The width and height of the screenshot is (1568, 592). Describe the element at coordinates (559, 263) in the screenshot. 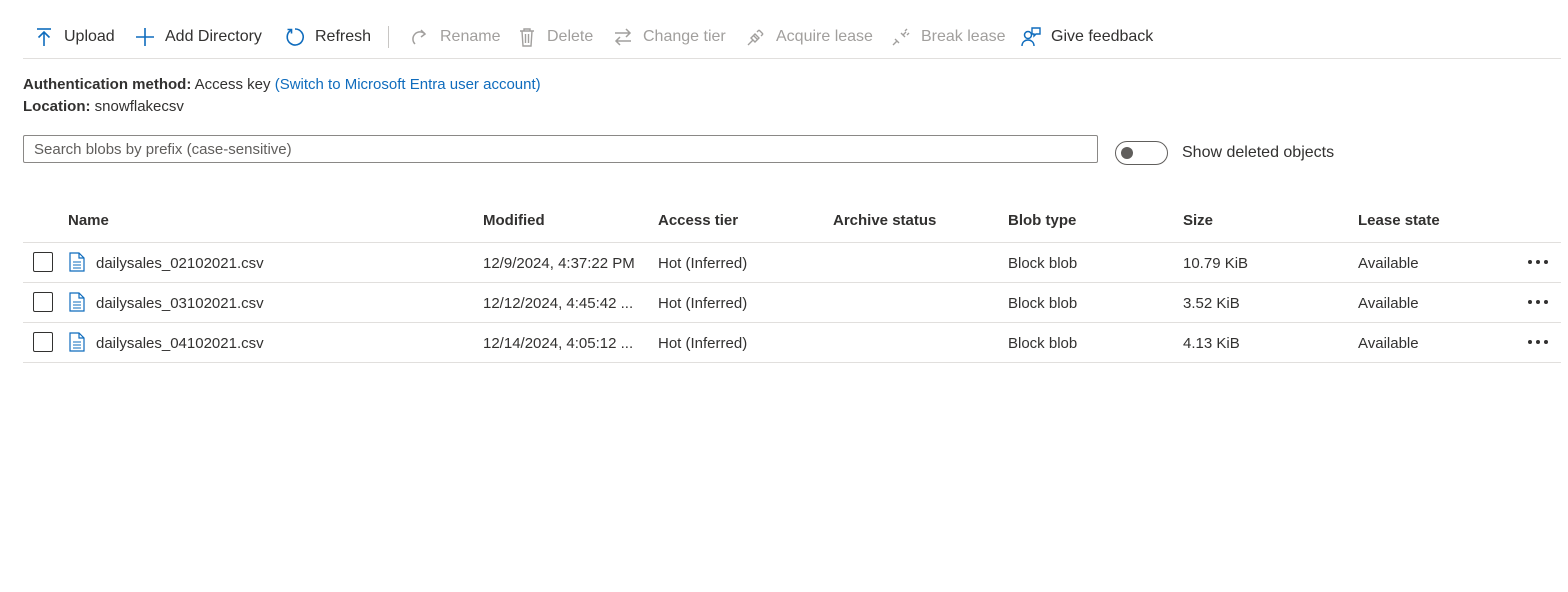

I see `row-modified: 12/9/2024, 4:37:22 PM` at that location.